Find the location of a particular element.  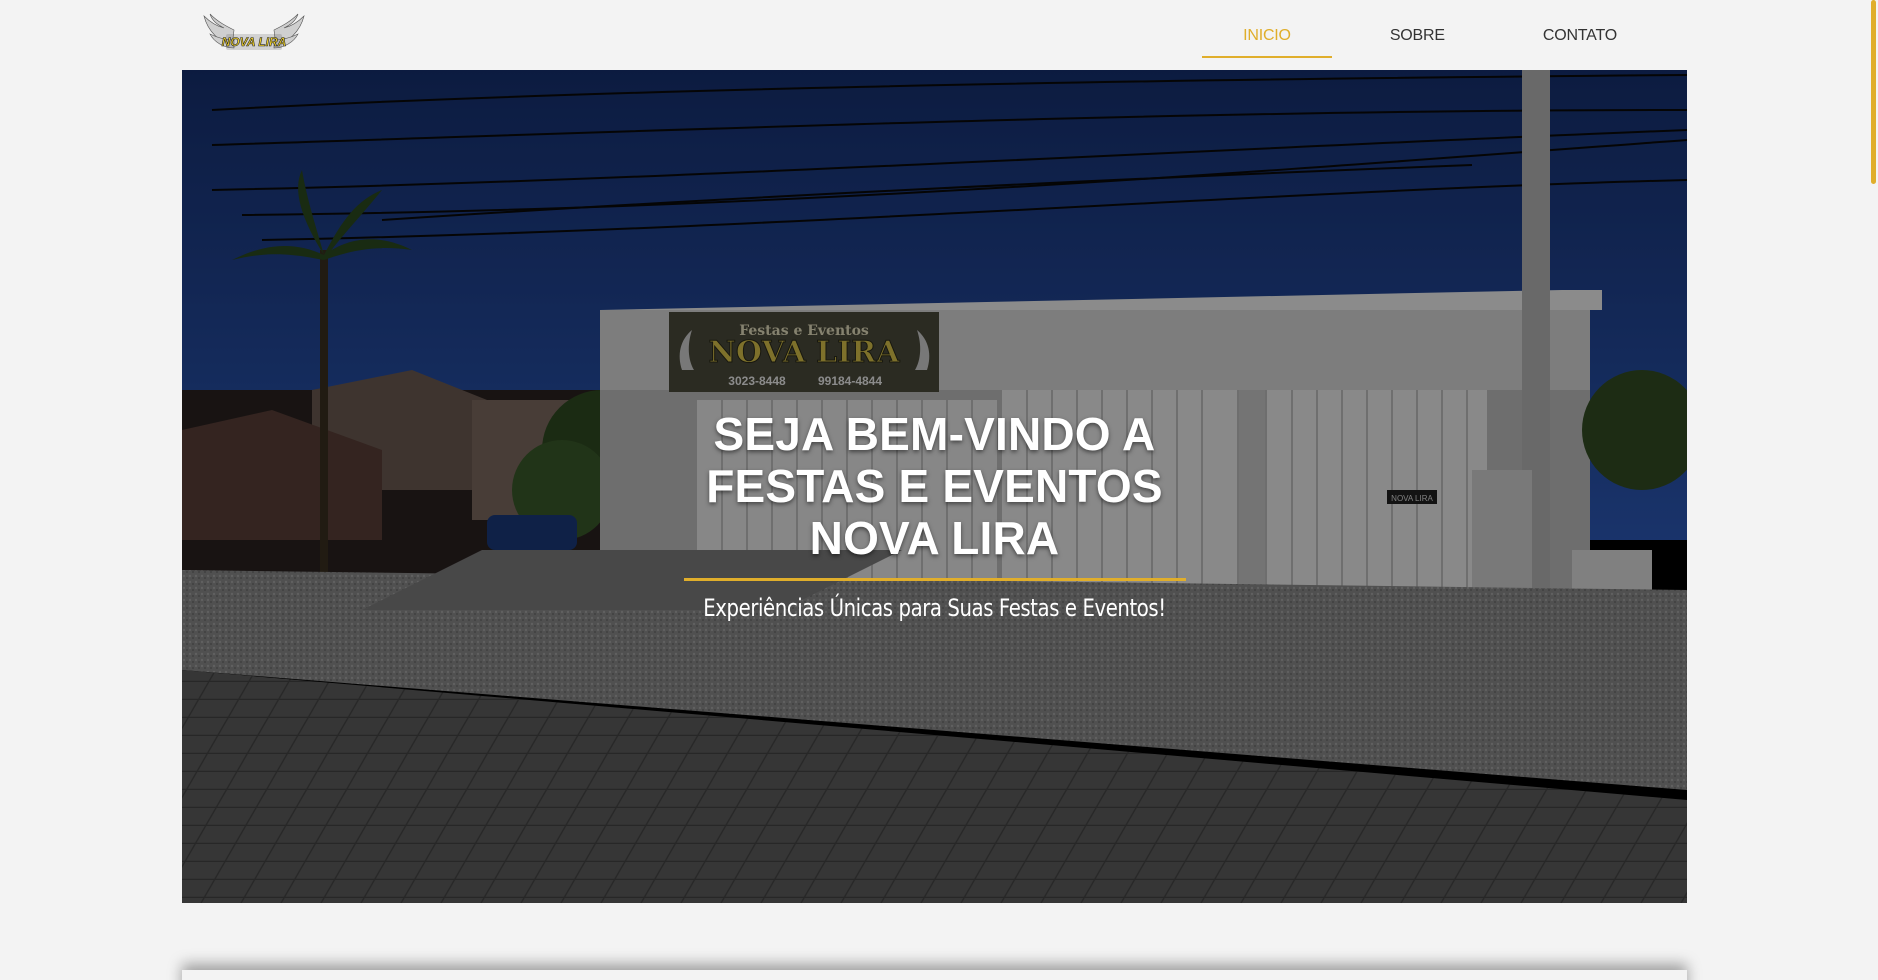

nav-item-sobre: SOBRE is located at coordinates (1417, 29).